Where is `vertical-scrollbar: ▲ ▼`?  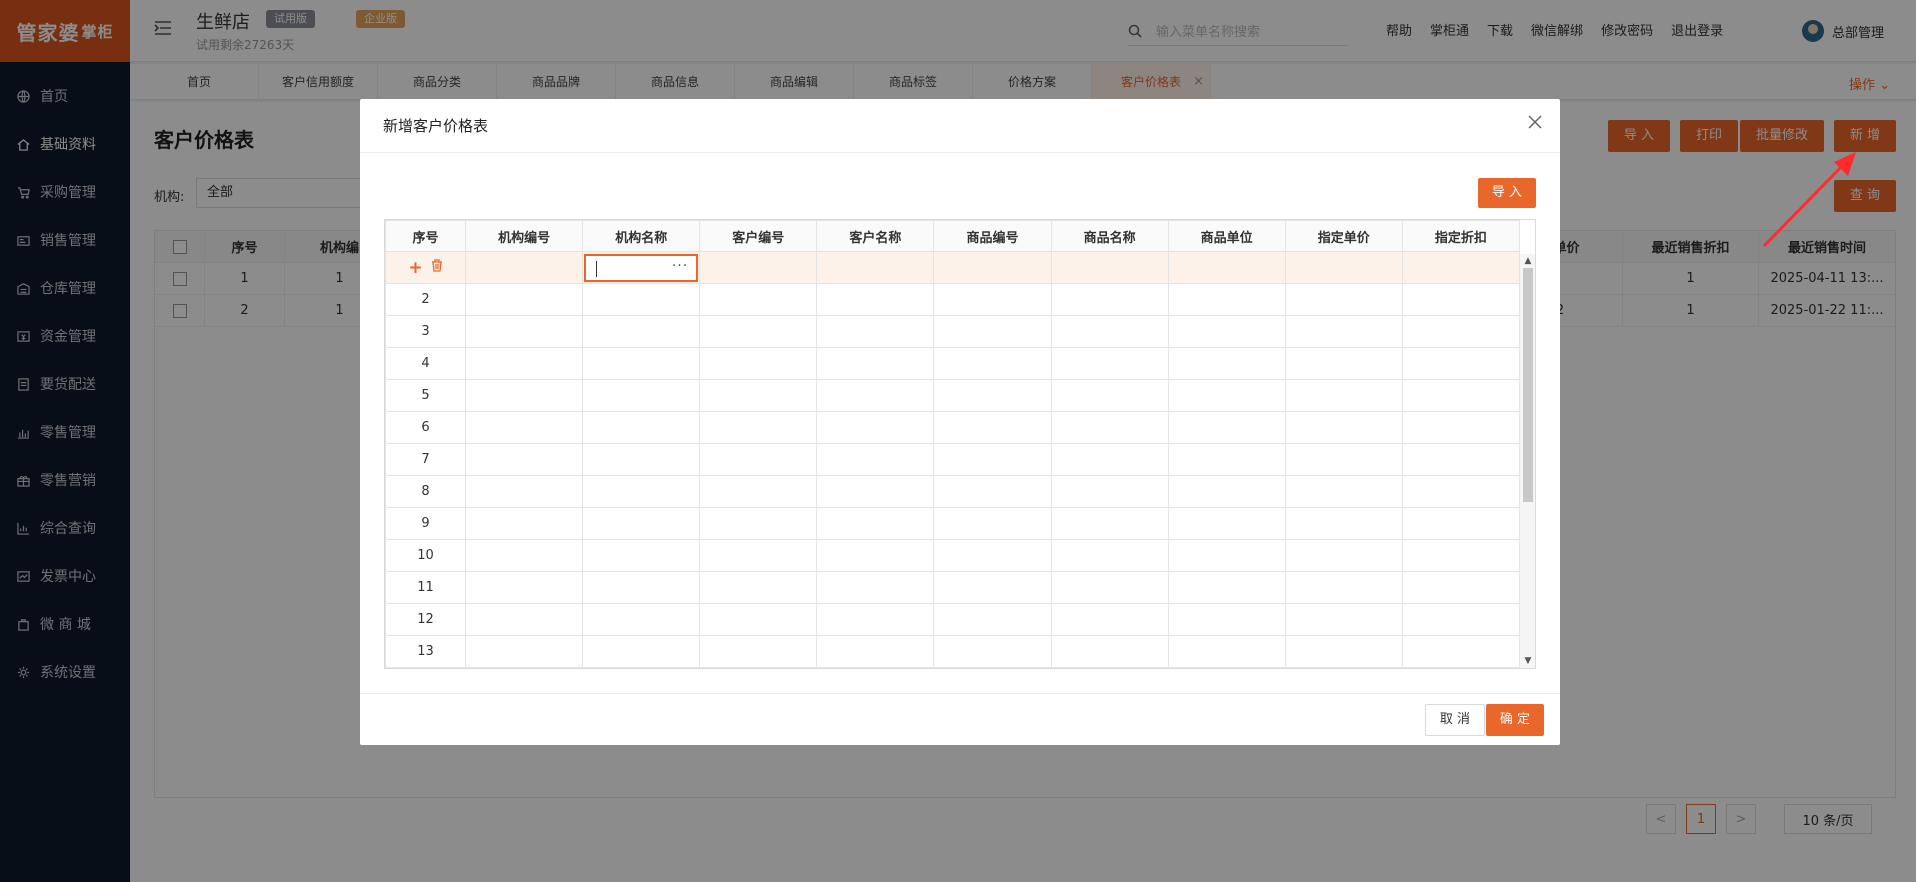
vertical-scrollbar: ▲ ▼ is located at coordinates (1527, 461).